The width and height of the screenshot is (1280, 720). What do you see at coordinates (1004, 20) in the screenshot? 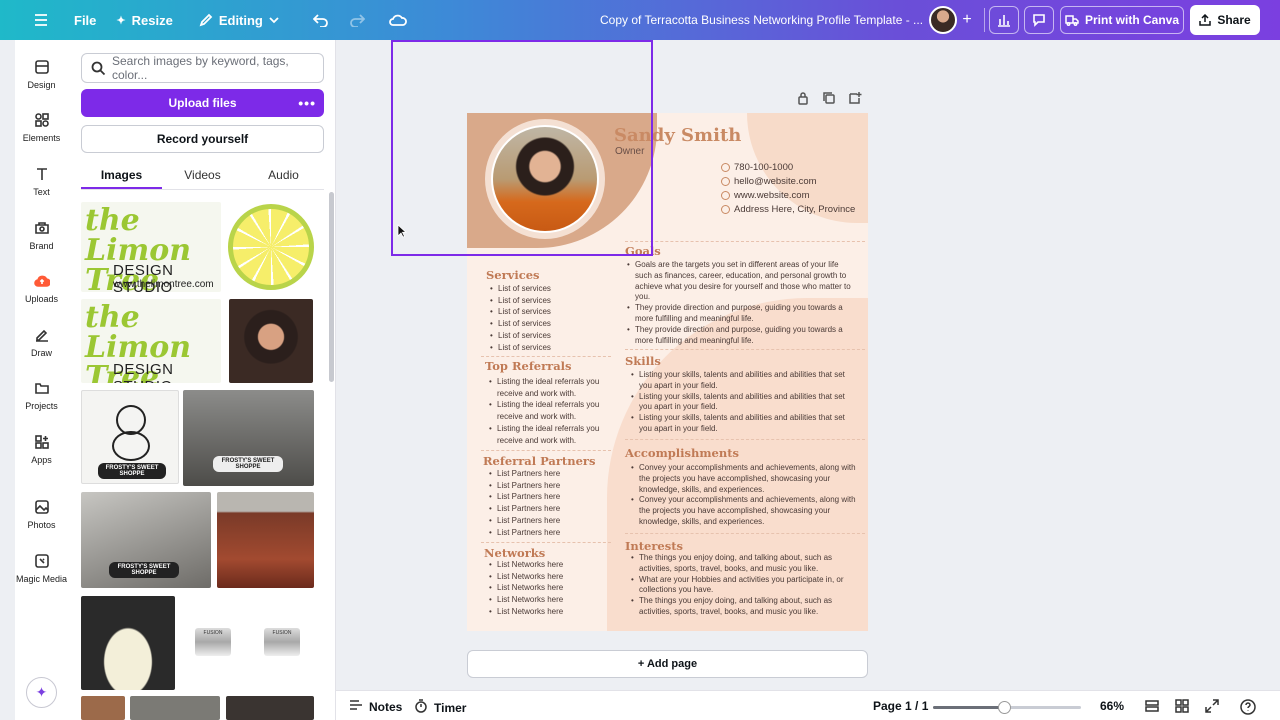
I see `analytics-button` at bounding box center [1004, 20].